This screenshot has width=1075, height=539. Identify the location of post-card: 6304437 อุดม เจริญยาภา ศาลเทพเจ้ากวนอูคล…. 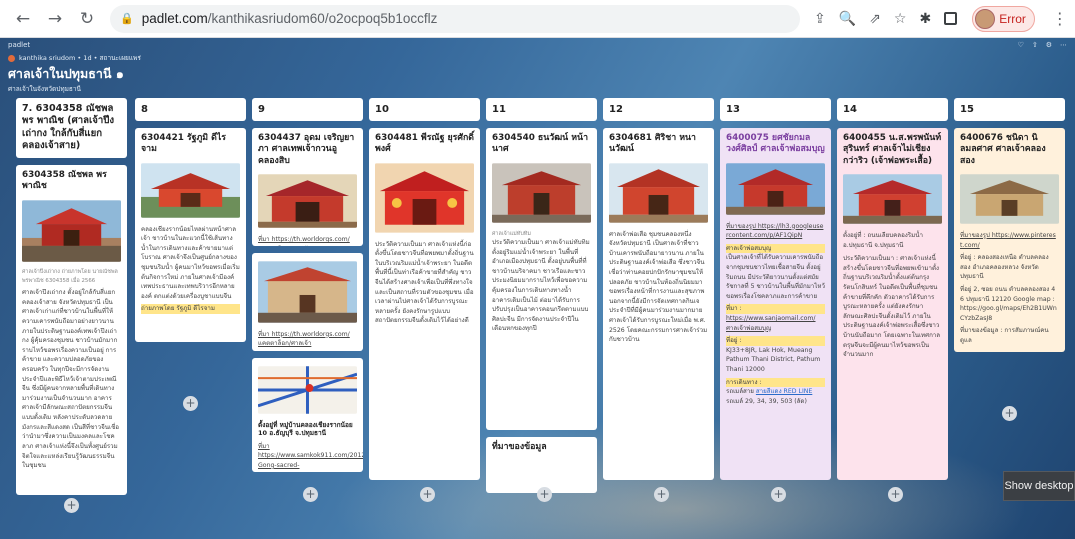
(307, 187).